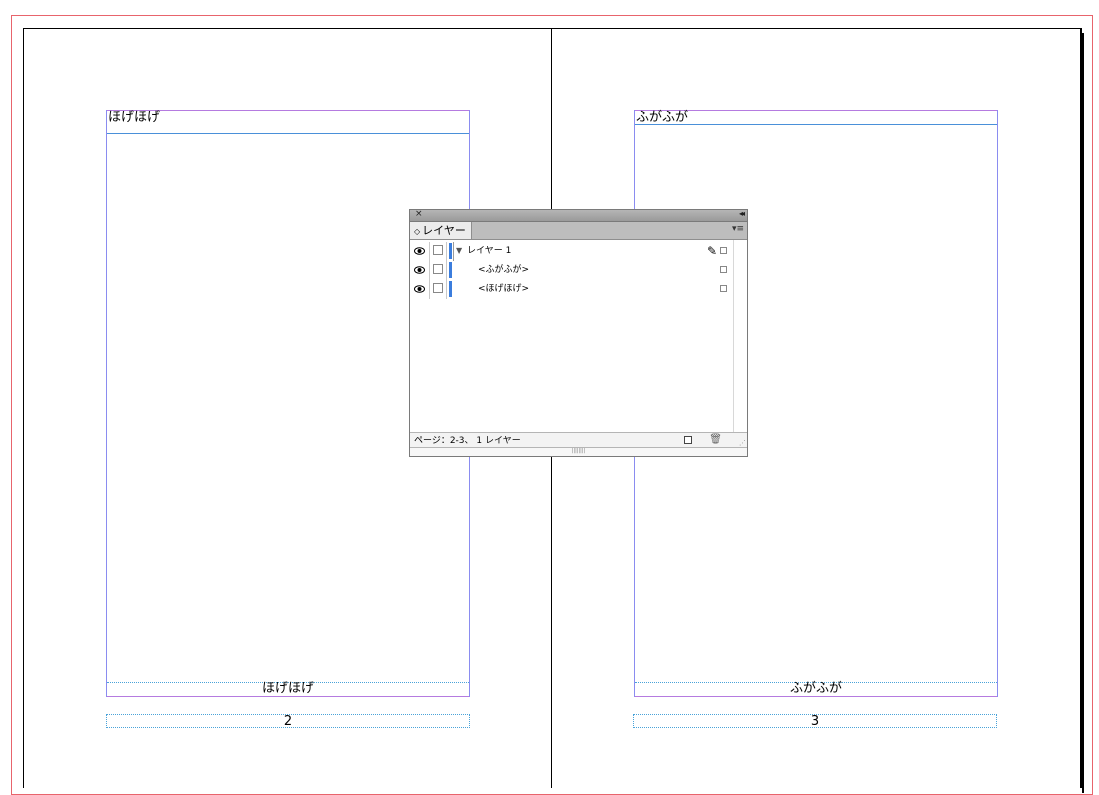 This screenshot has height=795, width=1099. Describe the element at coordinates (571, 270) in the screenshot. I see `layer-row: <ふがふが>` at that location.